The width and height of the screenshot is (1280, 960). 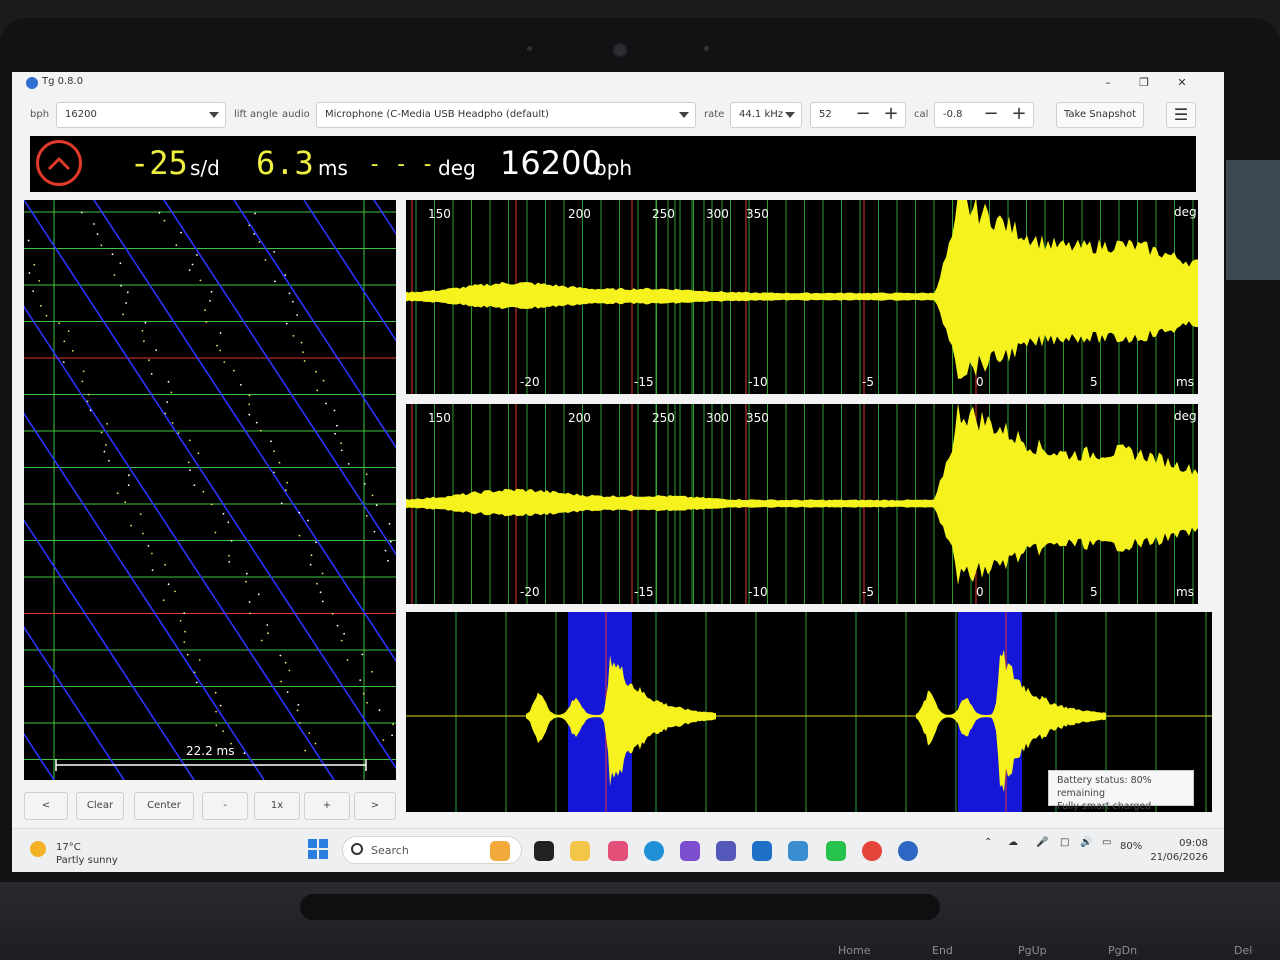 I want to click on hamburger-menu-icon: ☰, so click(x=1181, y=115).